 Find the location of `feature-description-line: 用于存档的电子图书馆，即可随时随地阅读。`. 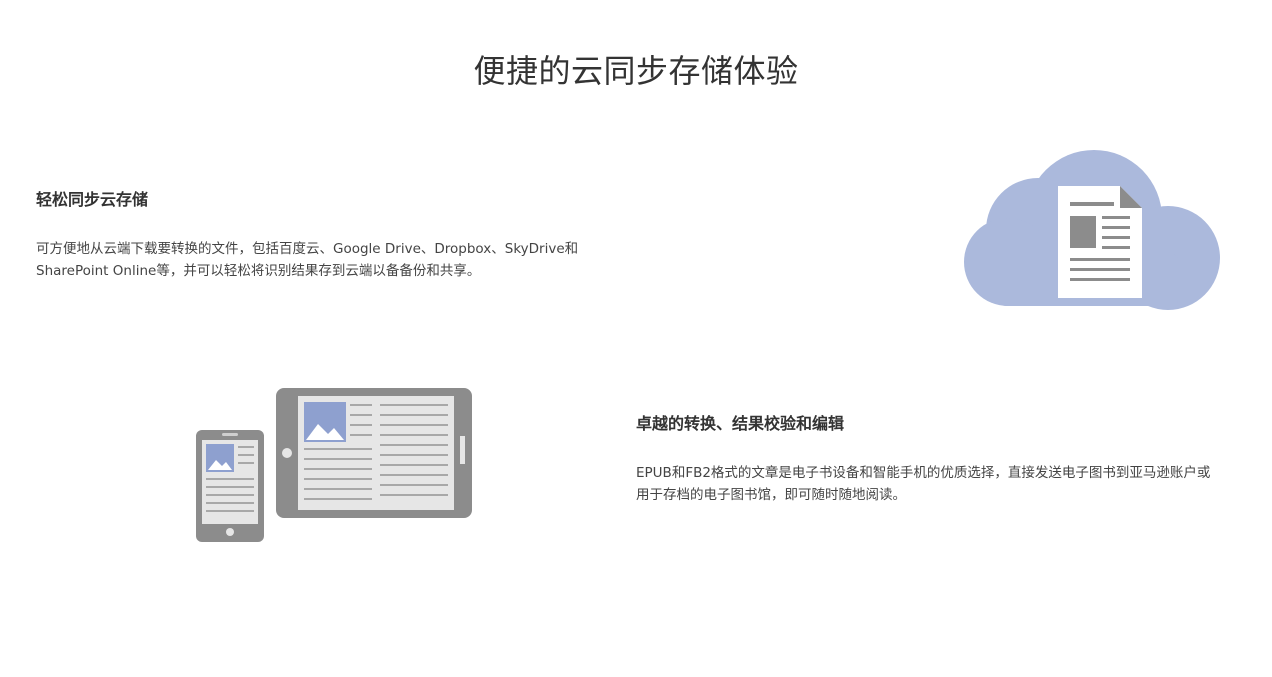

feature-description-line: 用于存档的电子图书馆，即可随时随地阅读。 is located at coordinates (771, 495).